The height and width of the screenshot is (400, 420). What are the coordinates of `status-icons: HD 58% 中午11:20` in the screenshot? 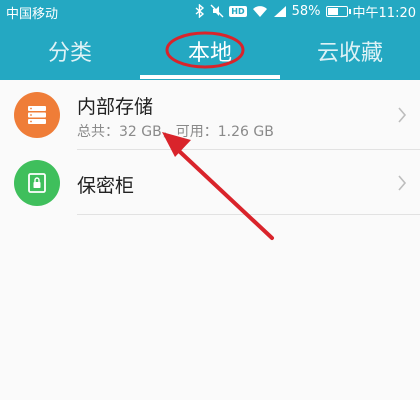 It's located at (305, 11).